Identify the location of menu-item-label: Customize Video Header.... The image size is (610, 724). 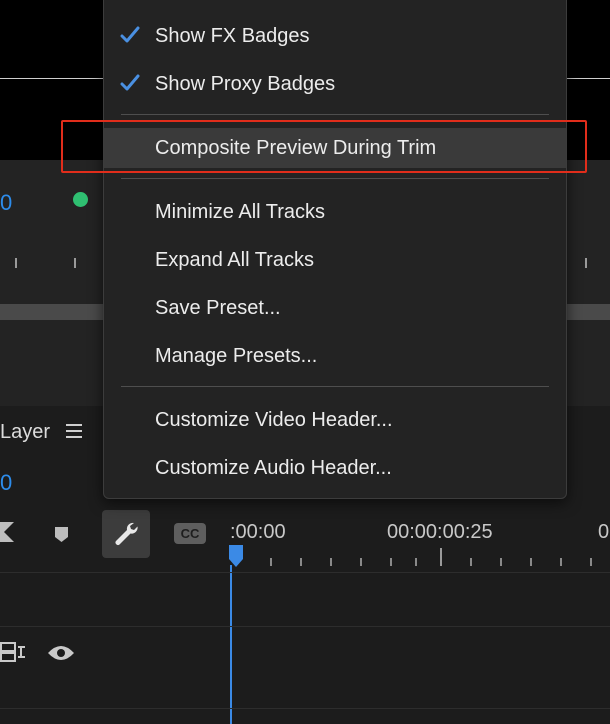
(274, 420).